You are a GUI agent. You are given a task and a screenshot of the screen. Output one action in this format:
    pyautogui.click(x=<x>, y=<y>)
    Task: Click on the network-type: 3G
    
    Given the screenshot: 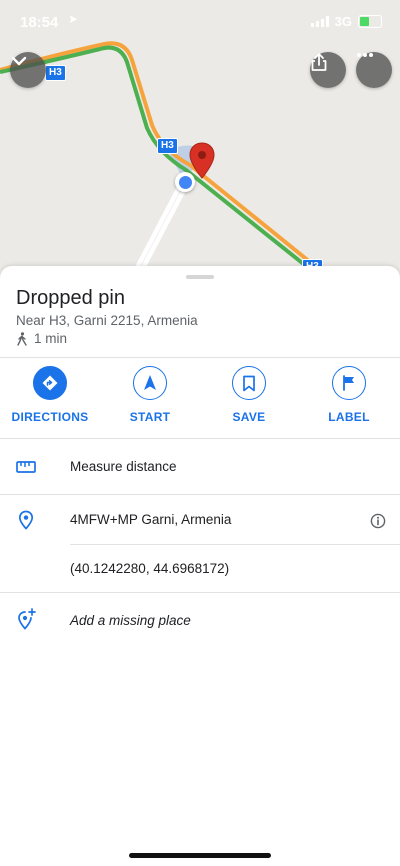 What is the action you would take?
    pyautogui.click(x=343, y=21)
    